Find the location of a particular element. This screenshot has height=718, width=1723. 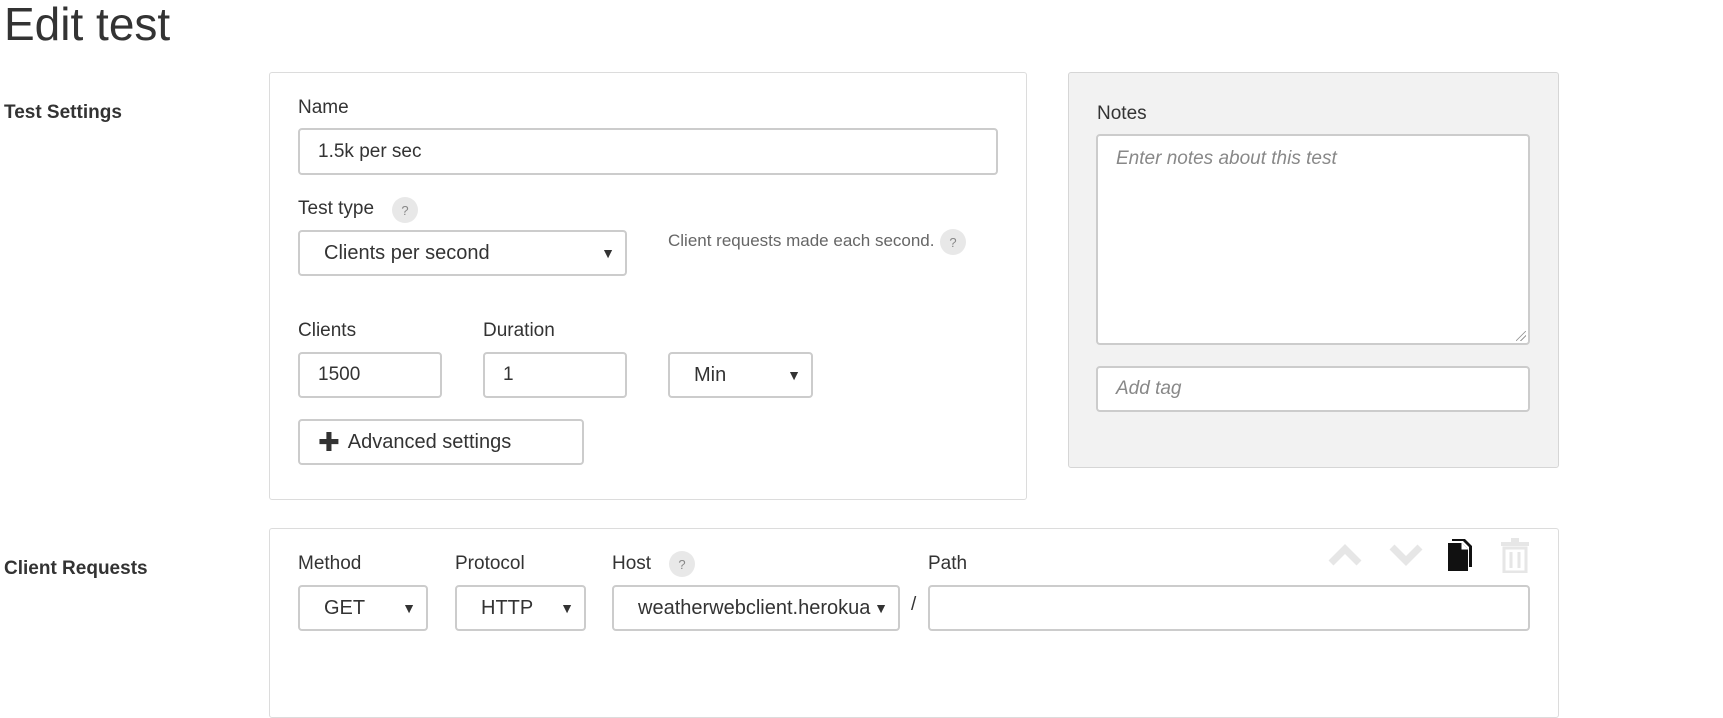

page-title: Edit test is located at coordinates (87, 25).